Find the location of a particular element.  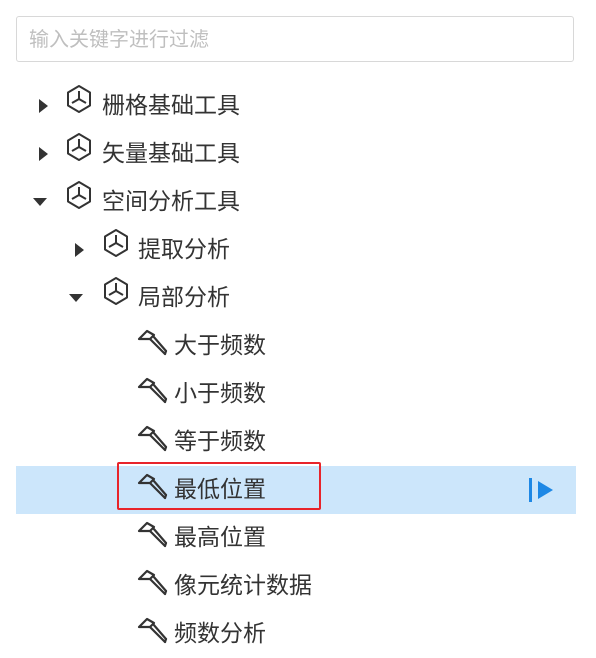

tree-node-label: 提取分析 is located at coordinates (184, 250).